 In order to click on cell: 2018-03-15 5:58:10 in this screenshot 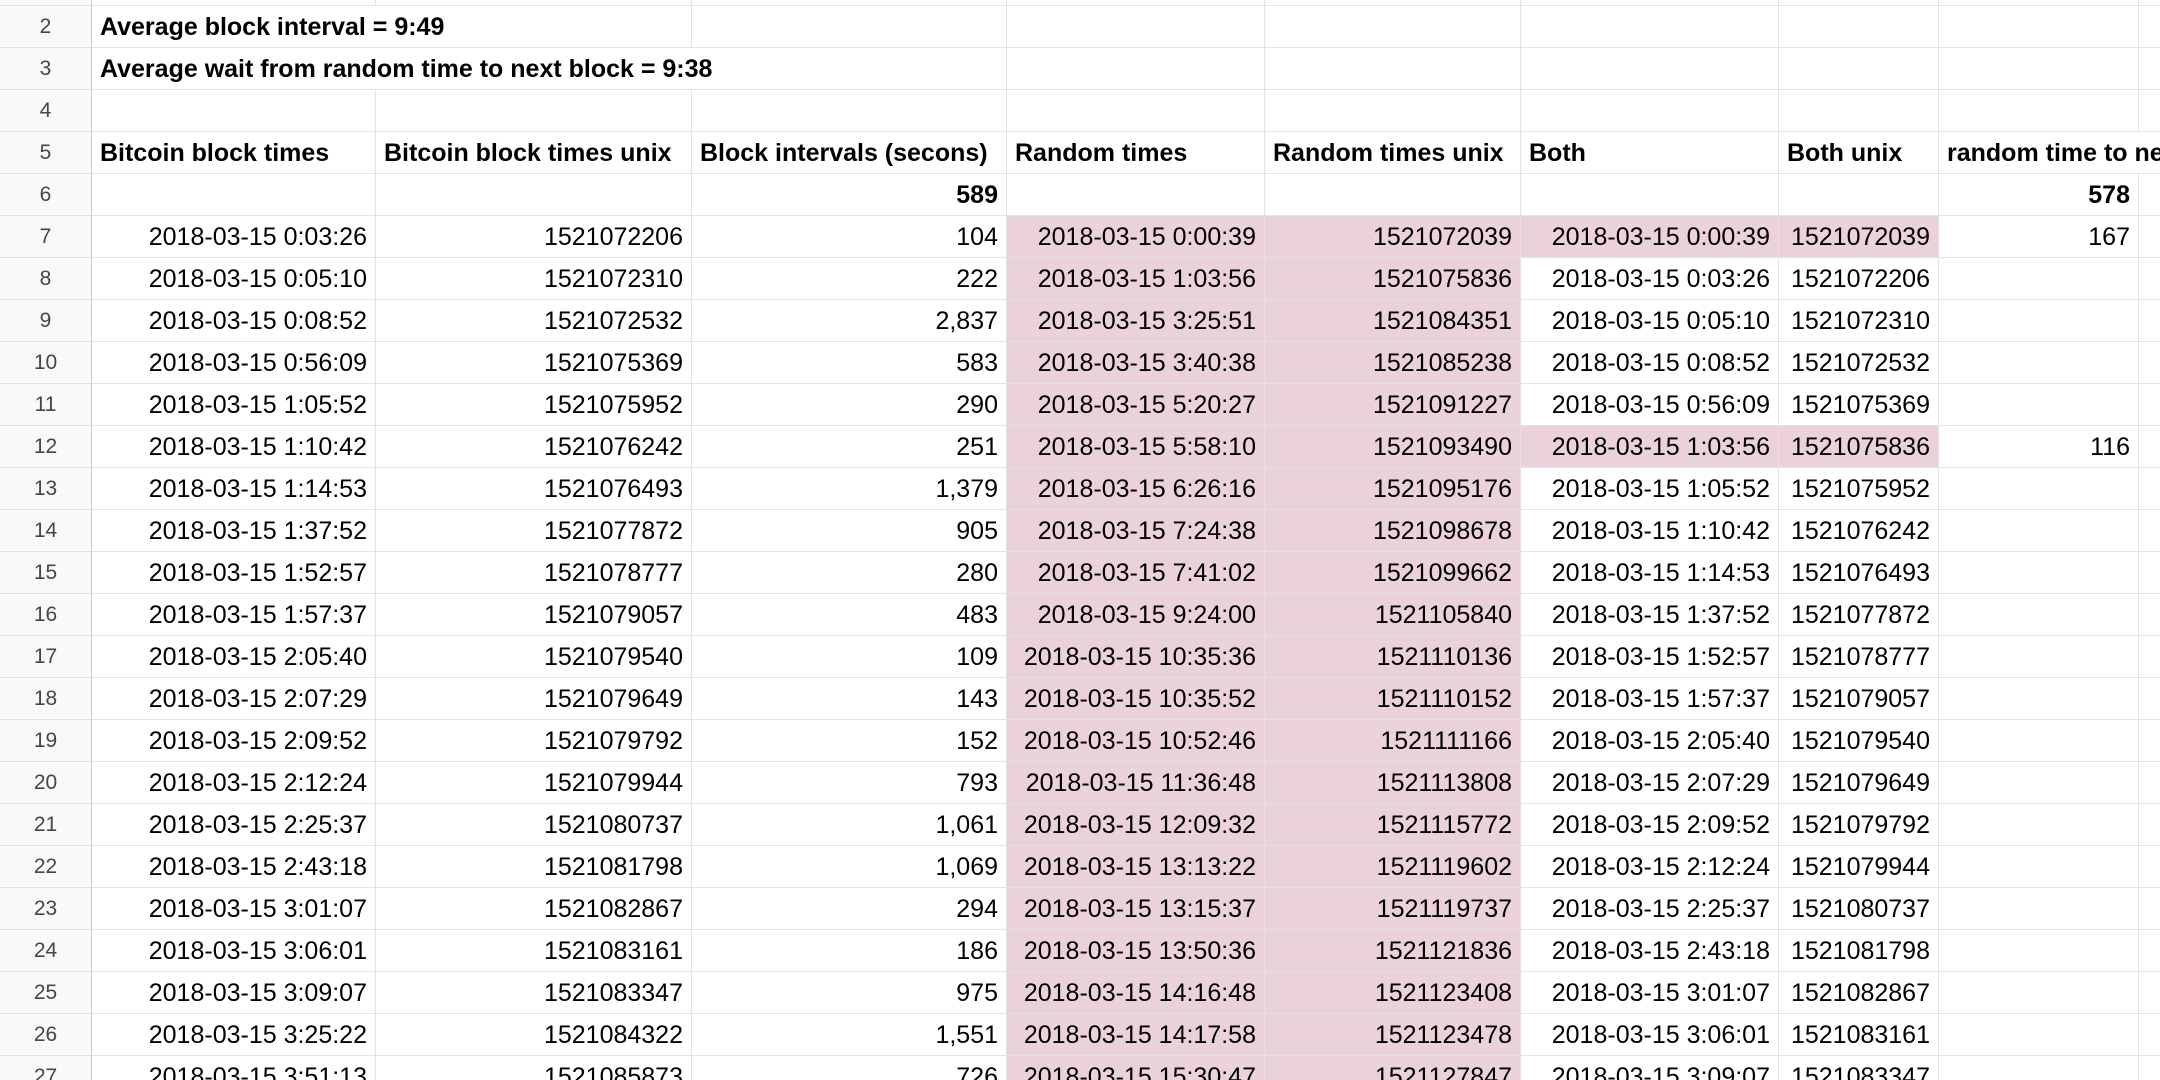, I will do `click(1136, 447)`.